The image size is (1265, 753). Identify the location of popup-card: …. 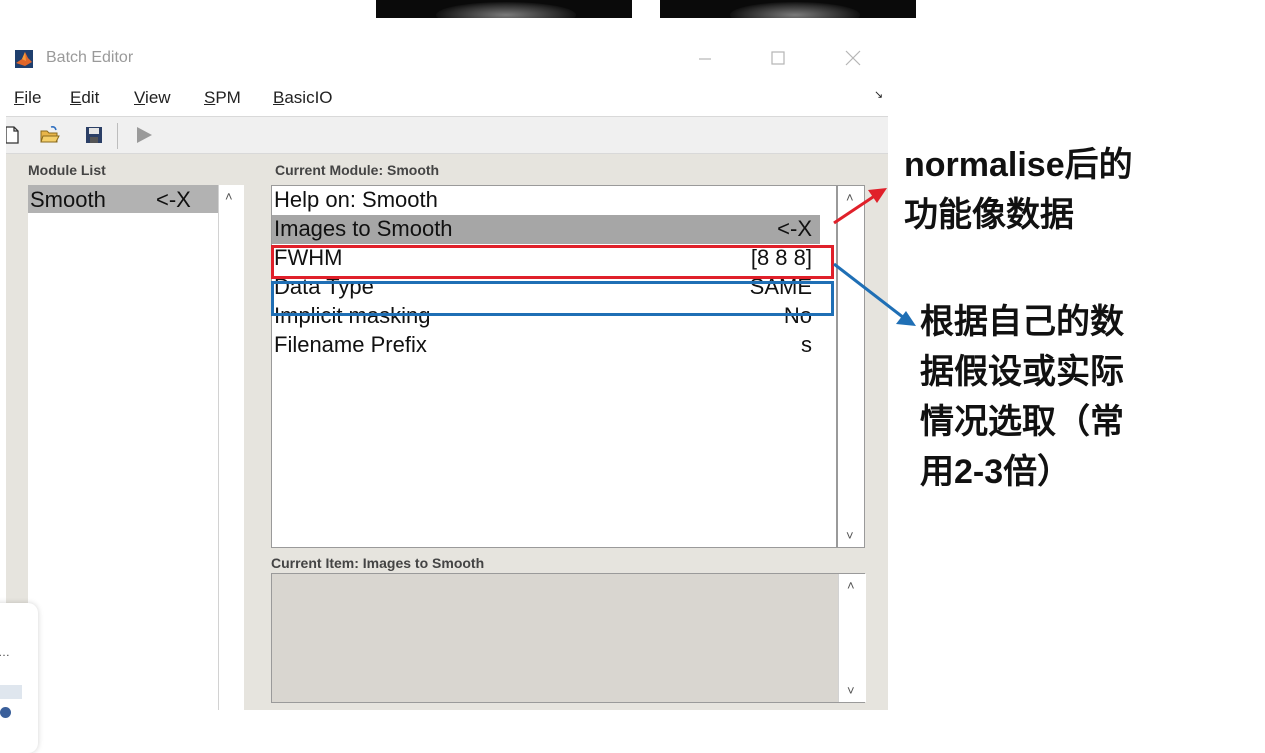
(19, 678).